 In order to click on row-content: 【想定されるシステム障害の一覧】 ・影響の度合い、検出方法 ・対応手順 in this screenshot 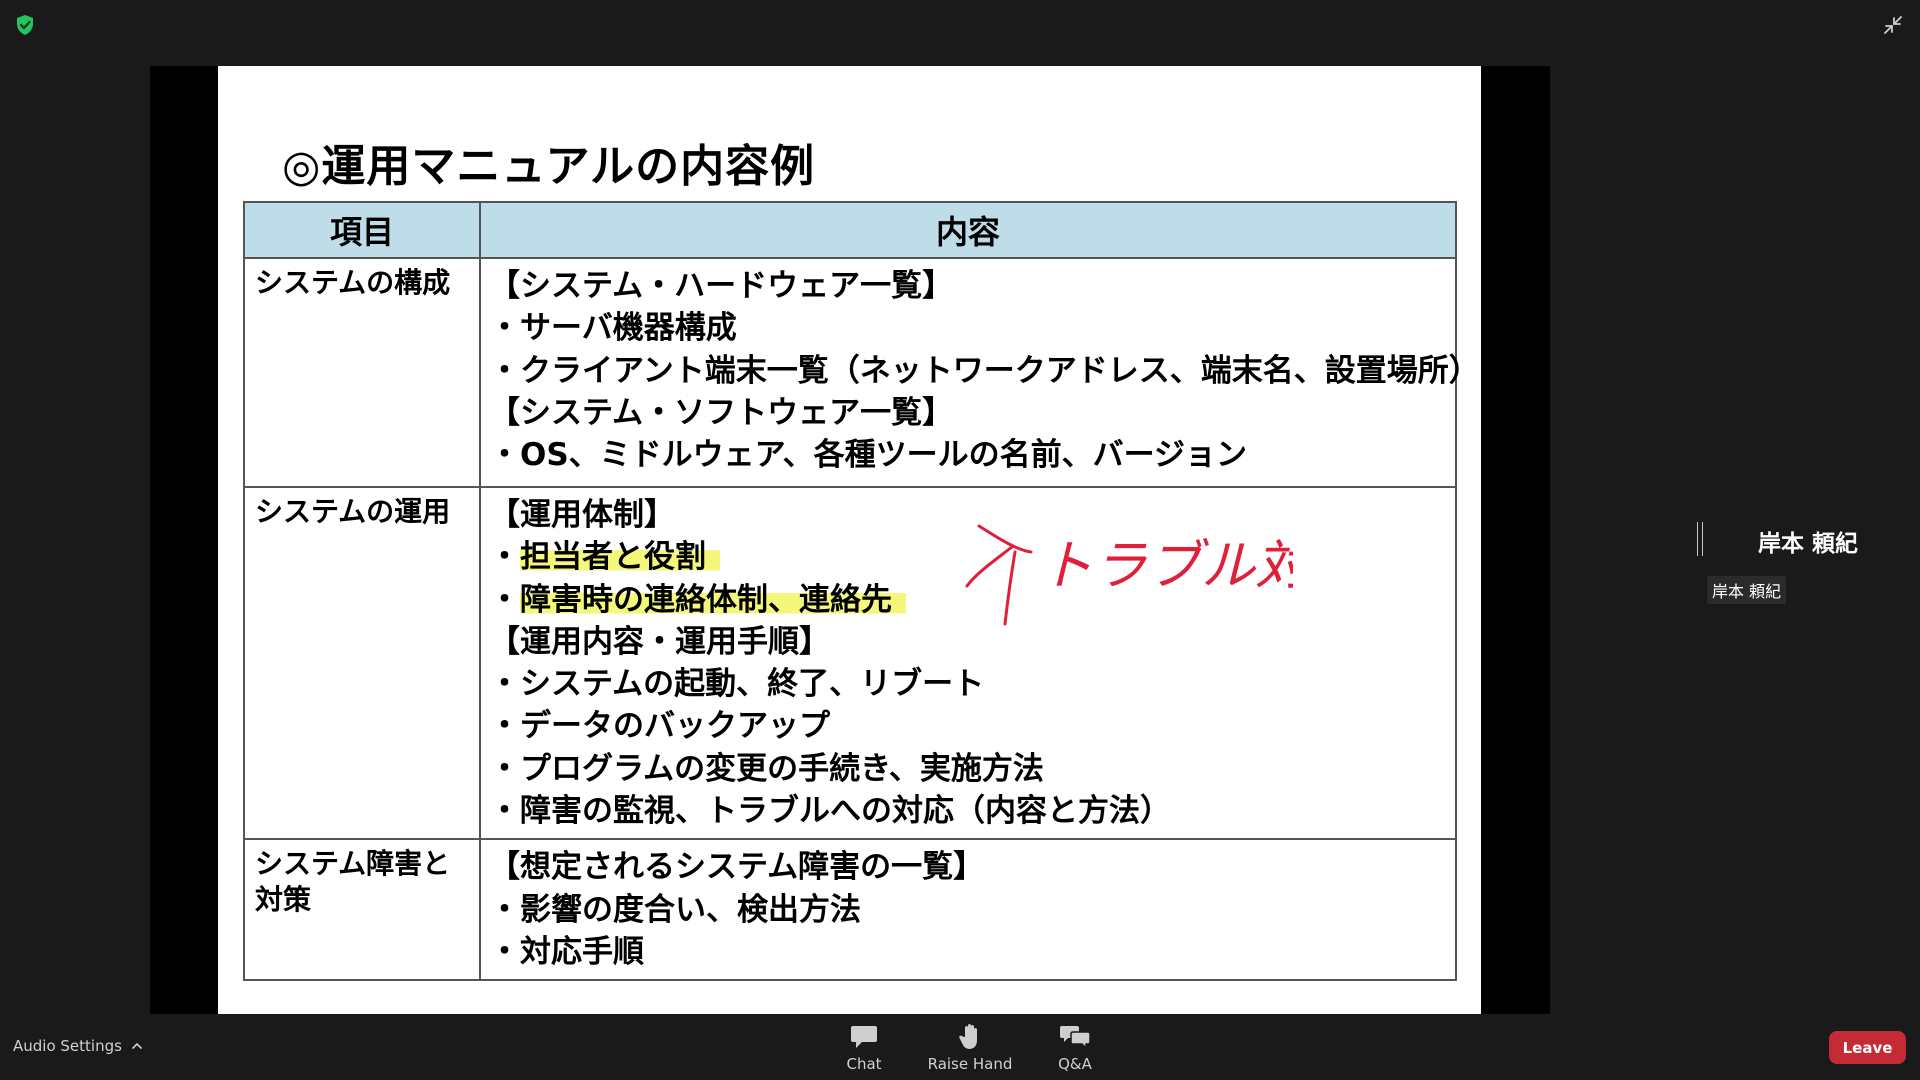, I will do `click(968, 910)`.